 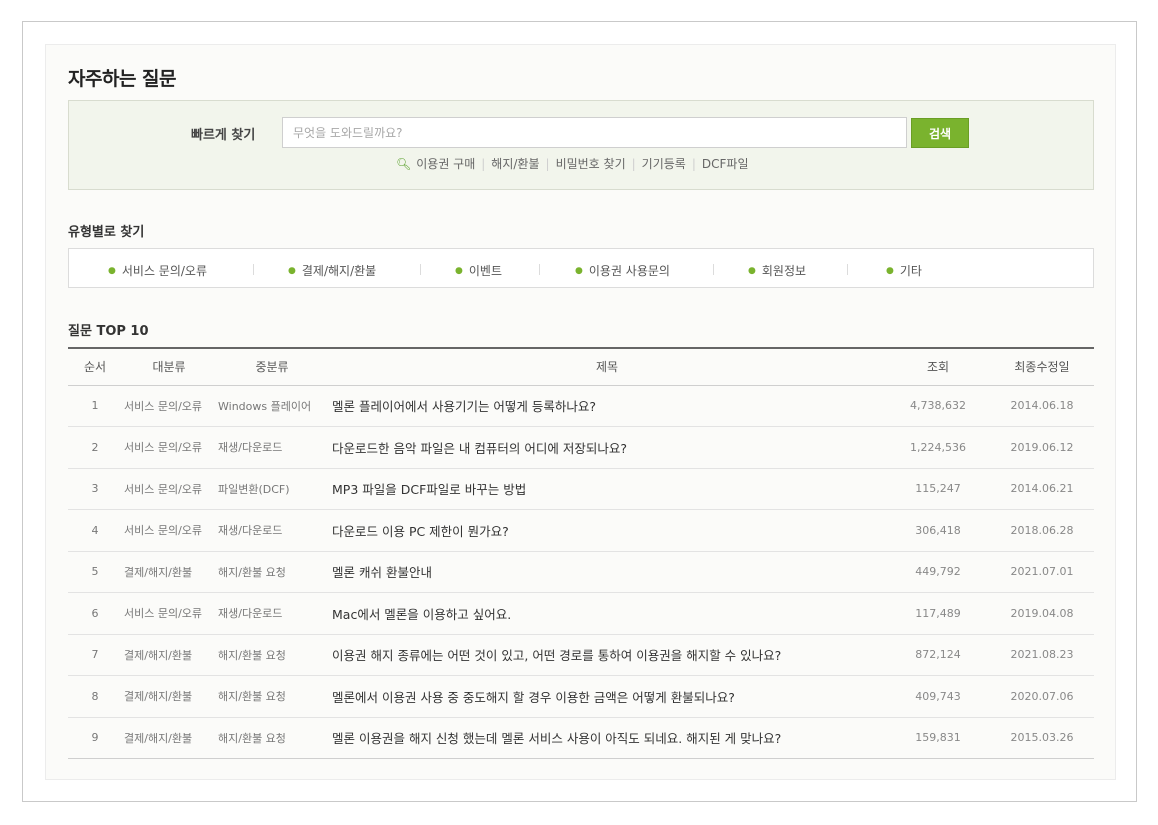 What do you see at coordinates (607, 572) in the screenshot?
I see `row-title-link: 멜론 캐쉬 환불안내` at bounding box center [607, 572].